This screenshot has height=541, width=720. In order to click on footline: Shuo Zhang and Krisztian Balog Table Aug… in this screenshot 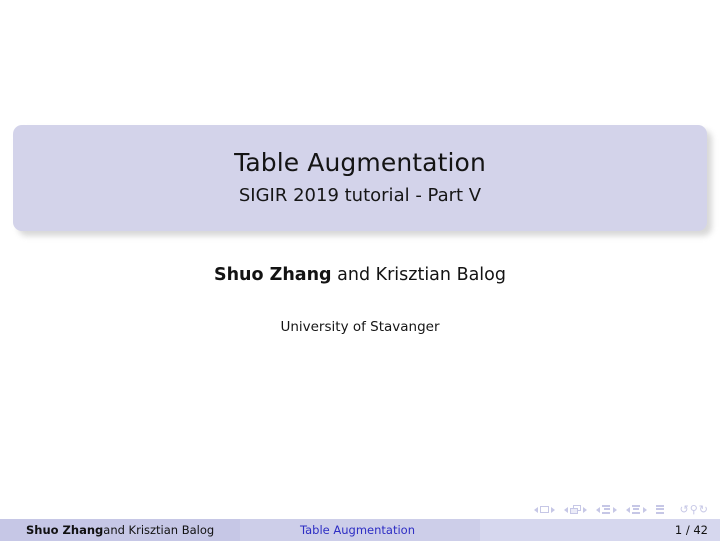, I will do `click(360, 530)`.